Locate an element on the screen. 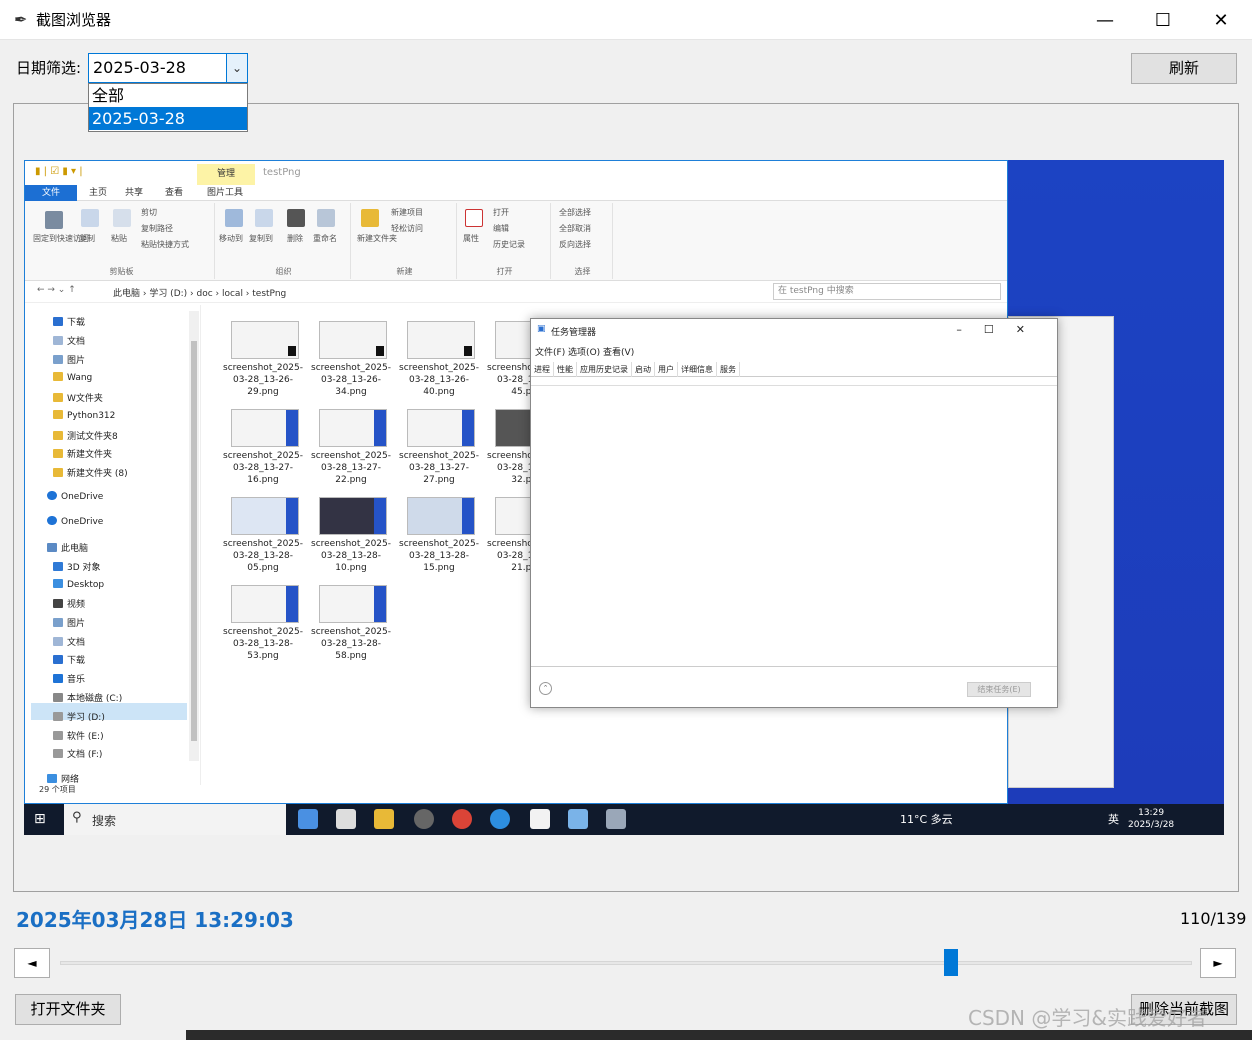  nav-item: 此电脑 is located at coordinates (67, 547).